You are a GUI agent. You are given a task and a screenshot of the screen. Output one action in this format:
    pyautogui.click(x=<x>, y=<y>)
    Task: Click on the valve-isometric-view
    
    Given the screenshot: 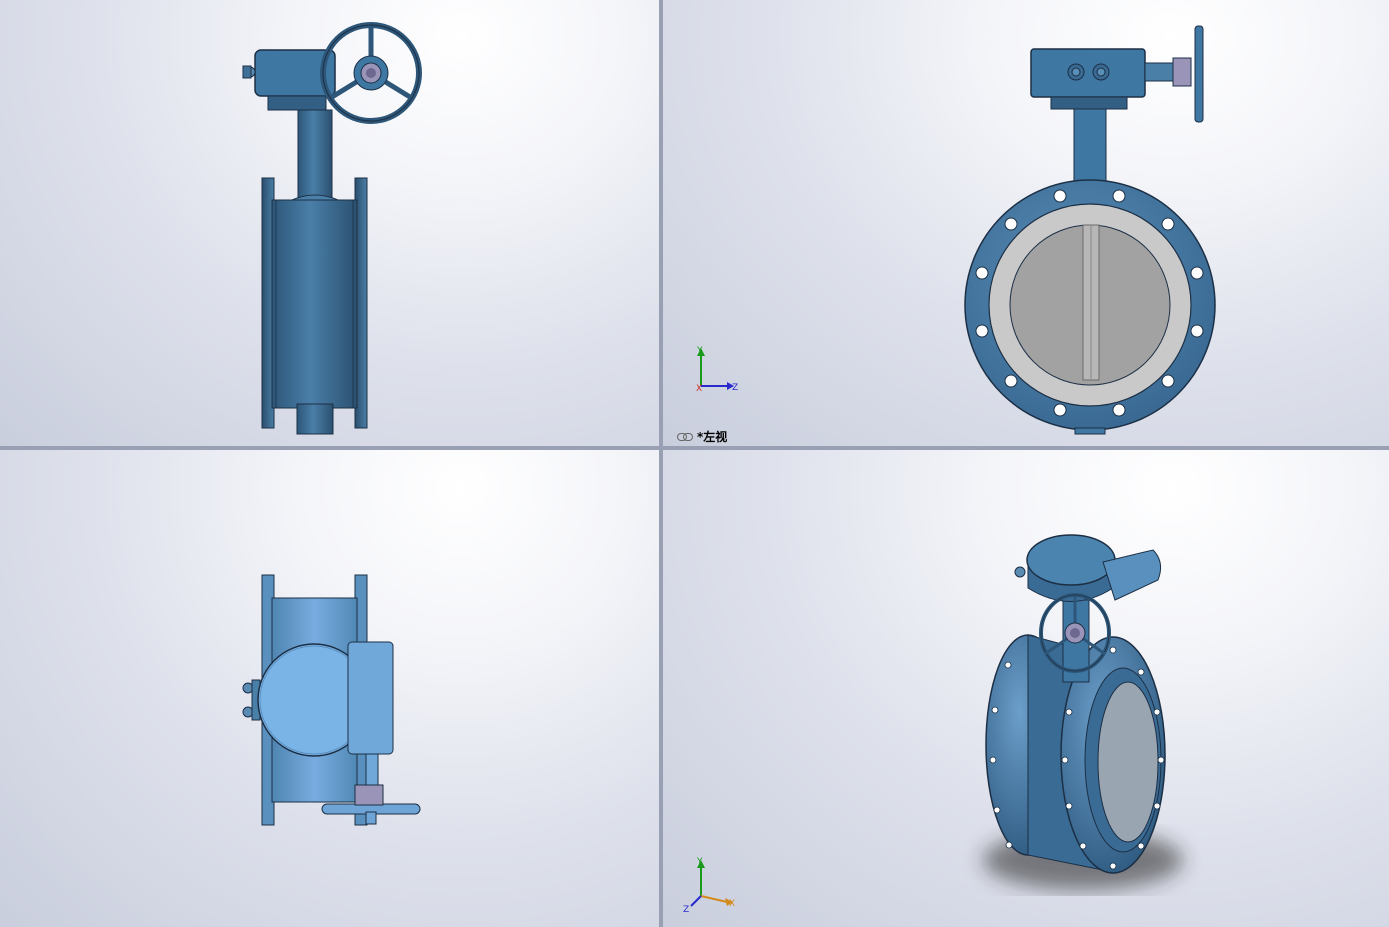 What is the action you would take?
    pyautogui.click(x=1083, y=712)
    